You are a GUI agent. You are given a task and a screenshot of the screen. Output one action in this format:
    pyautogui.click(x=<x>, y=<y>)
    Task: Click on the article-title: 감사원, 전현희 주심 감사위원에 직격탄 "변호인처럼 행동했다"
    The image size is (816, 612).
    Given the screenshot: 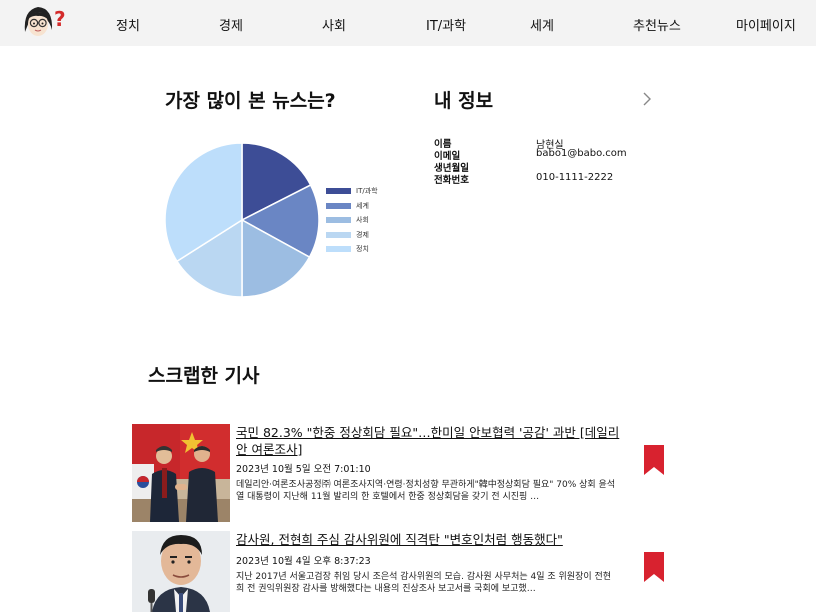 What is the action you would take?
    pyautogui.click(x=430, y=539)
    